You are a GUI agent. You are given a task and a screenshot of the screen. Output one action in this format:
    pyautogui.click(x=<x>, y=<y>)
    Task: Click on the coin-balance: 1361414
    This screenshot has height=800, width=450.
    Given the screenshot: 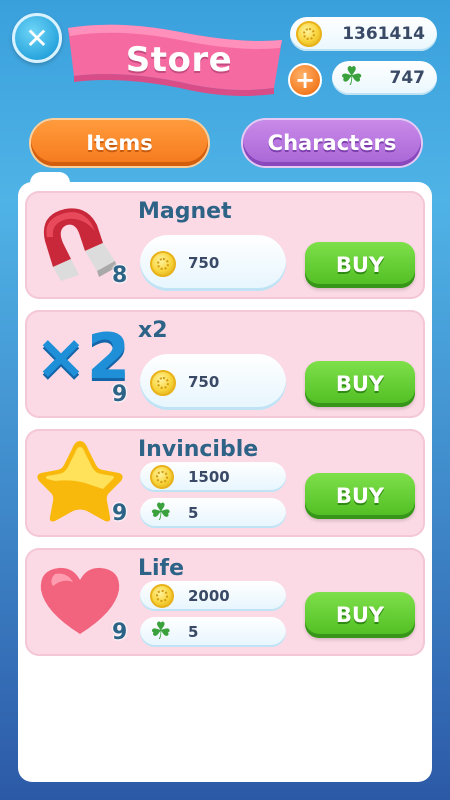 What is the action you would take?
    pyautogui.click(x=363, y=34)
    